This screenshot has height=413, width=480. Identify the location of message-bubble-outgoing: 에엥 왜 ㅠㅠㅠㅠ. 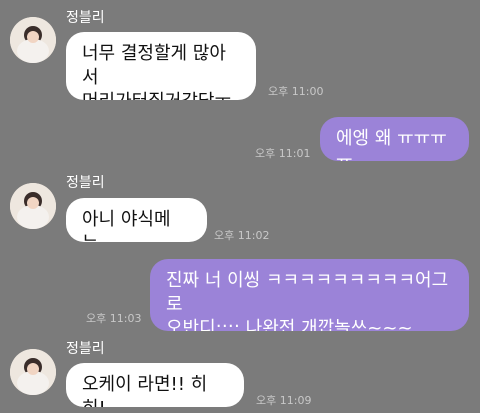
(394, 139).